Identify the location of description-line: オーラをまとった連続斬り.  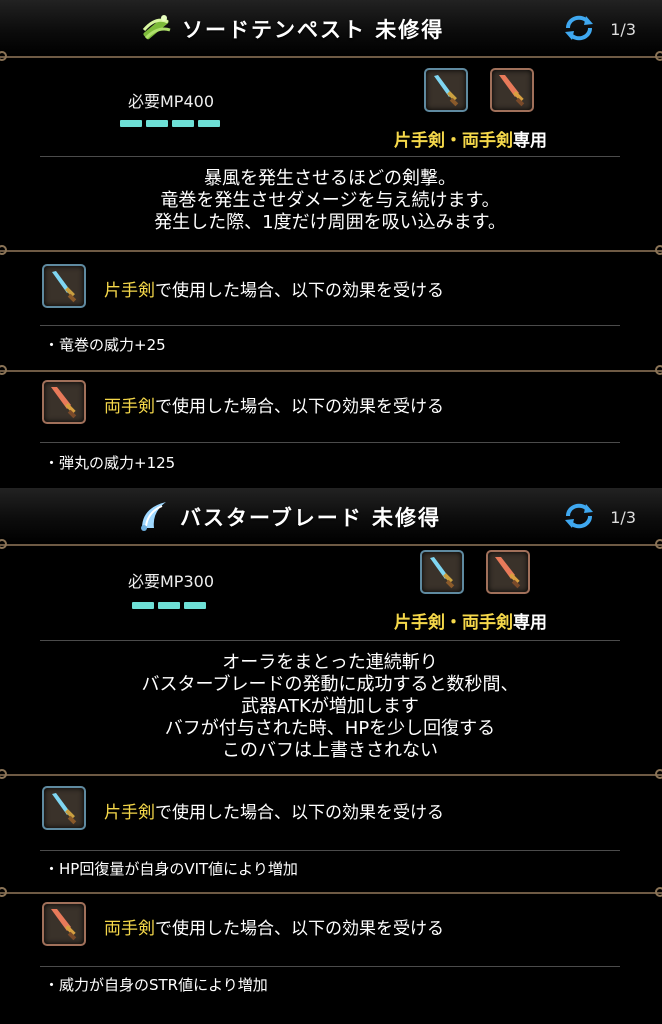
(330, 662).